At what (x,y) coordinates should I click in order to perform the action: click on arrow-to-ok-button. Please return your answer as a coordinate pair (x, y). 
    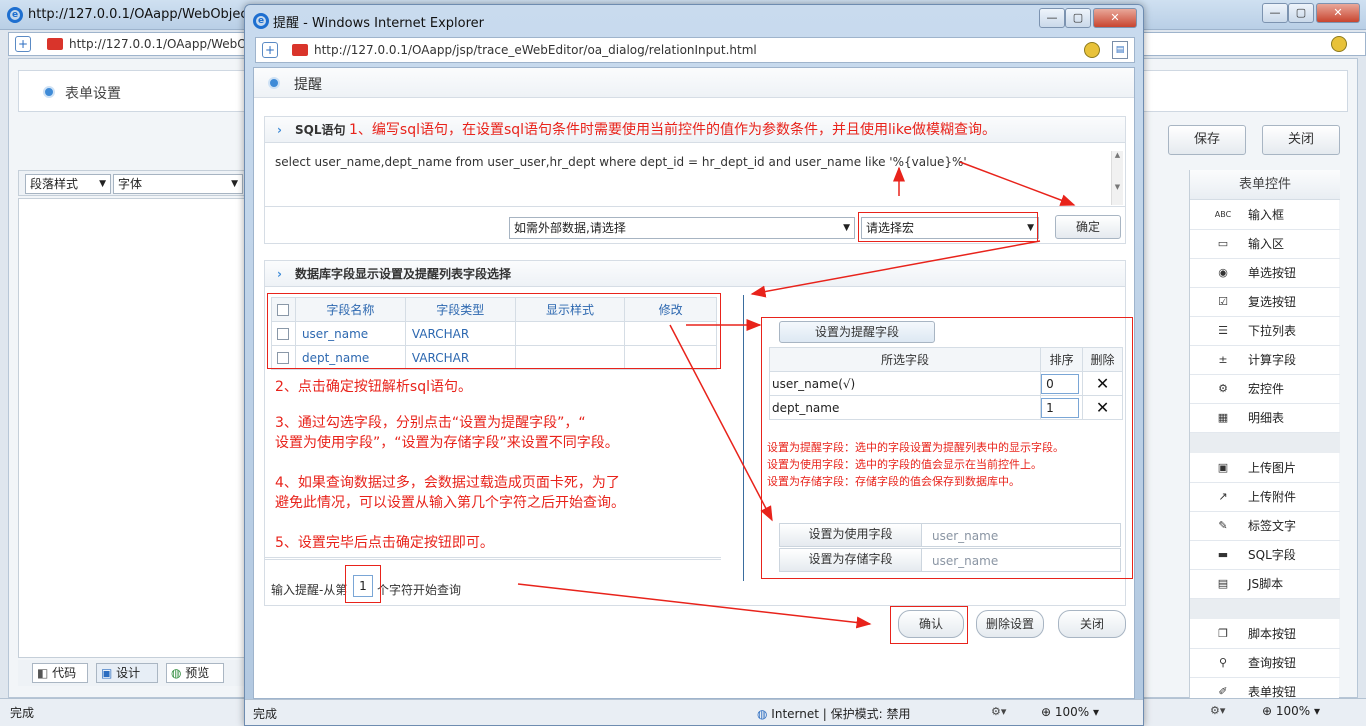
    Looking at the image, I should click on (1017, 183).